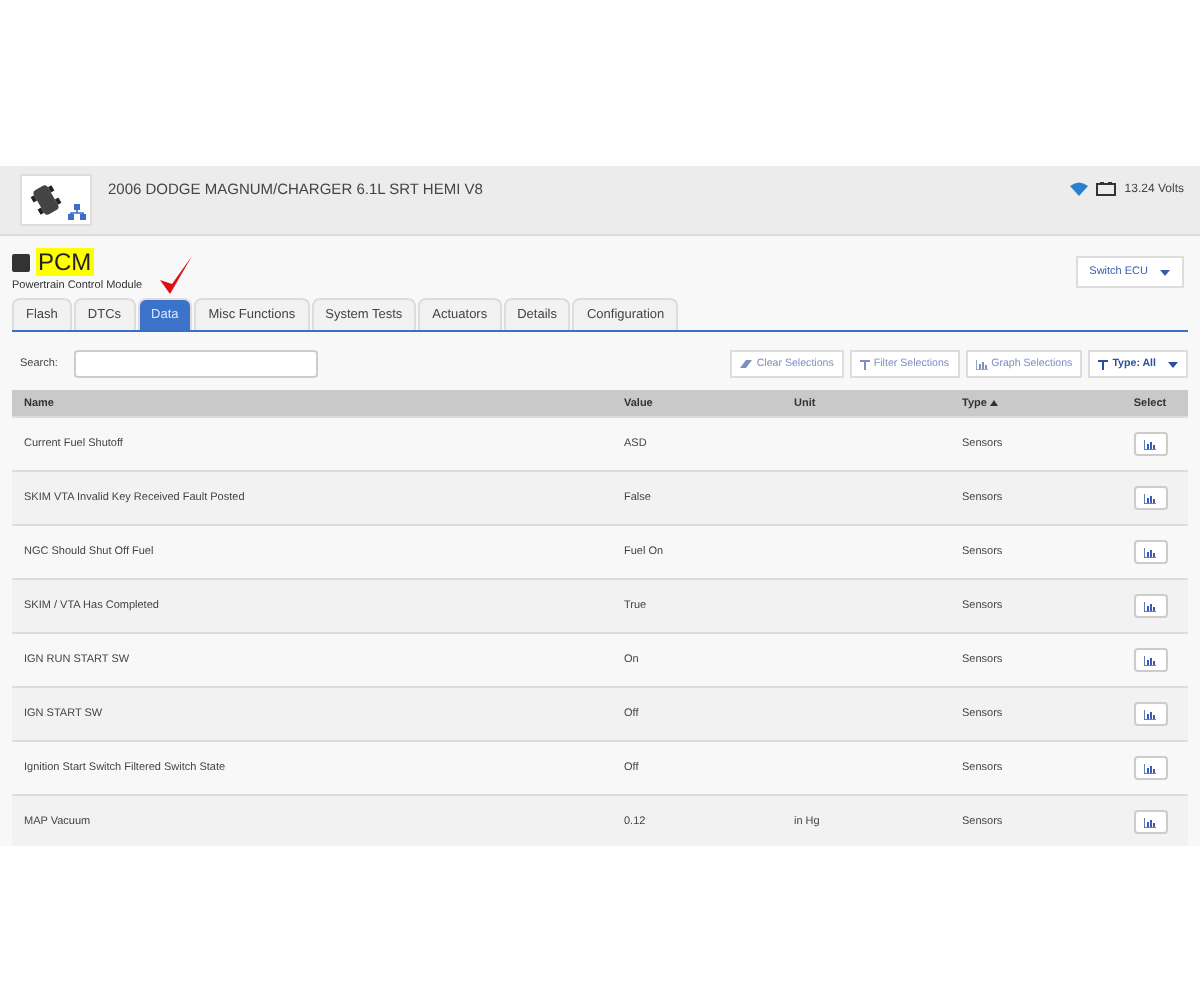 This screenshot has height=1000, width=1200. I want to click on search-field, so click(195, 364).